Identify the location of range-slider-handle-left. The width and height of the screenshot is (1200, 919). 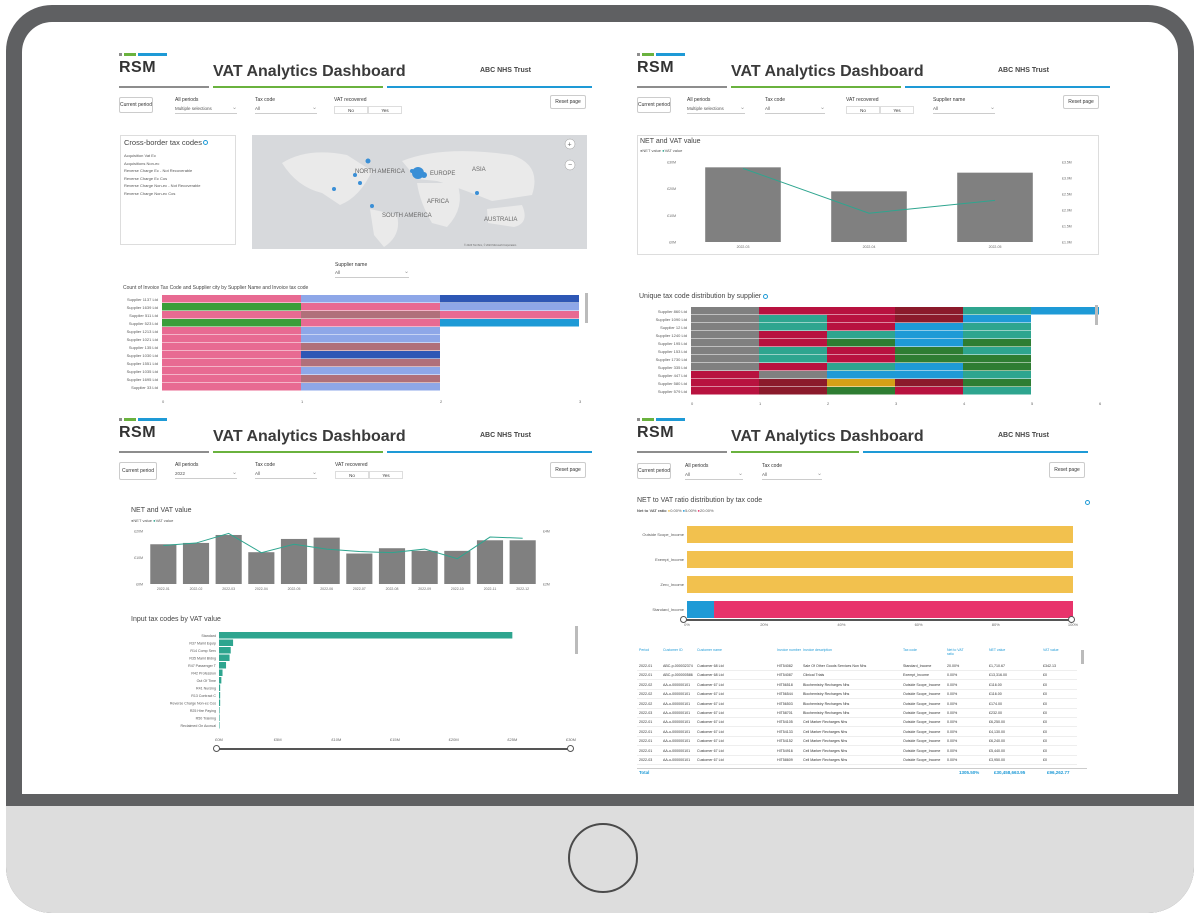
(683, 619).